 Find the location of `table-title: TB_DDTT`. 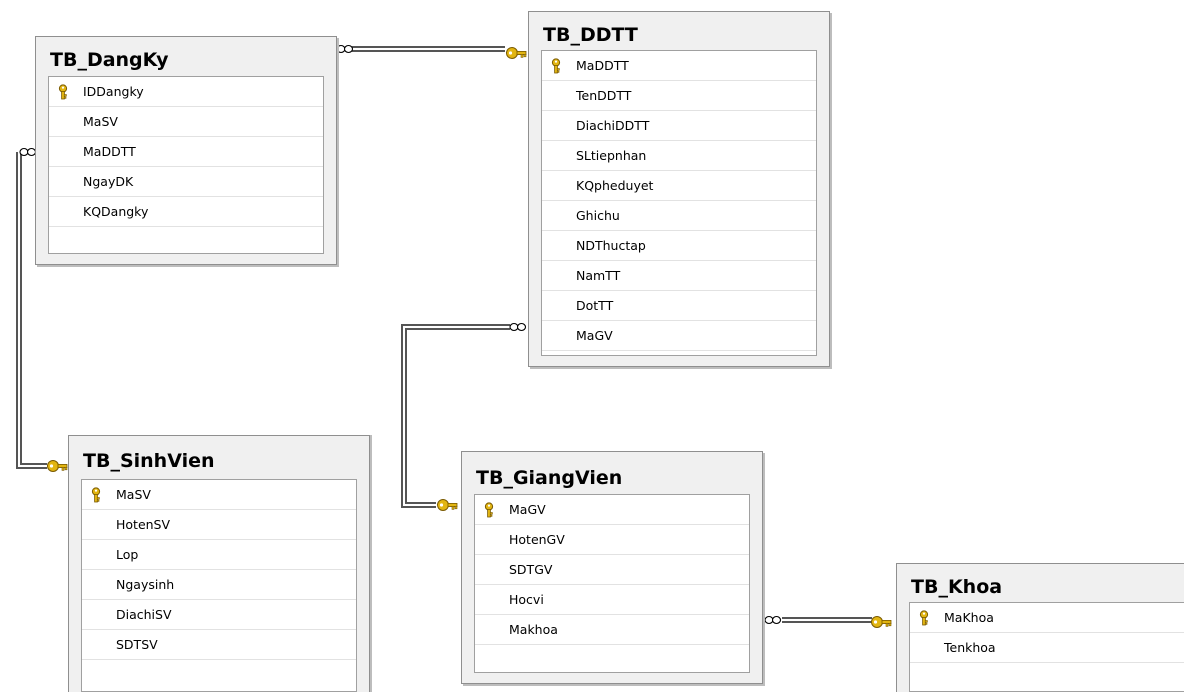

table-title: TB_DDTT is located at coordinates (590, 35).